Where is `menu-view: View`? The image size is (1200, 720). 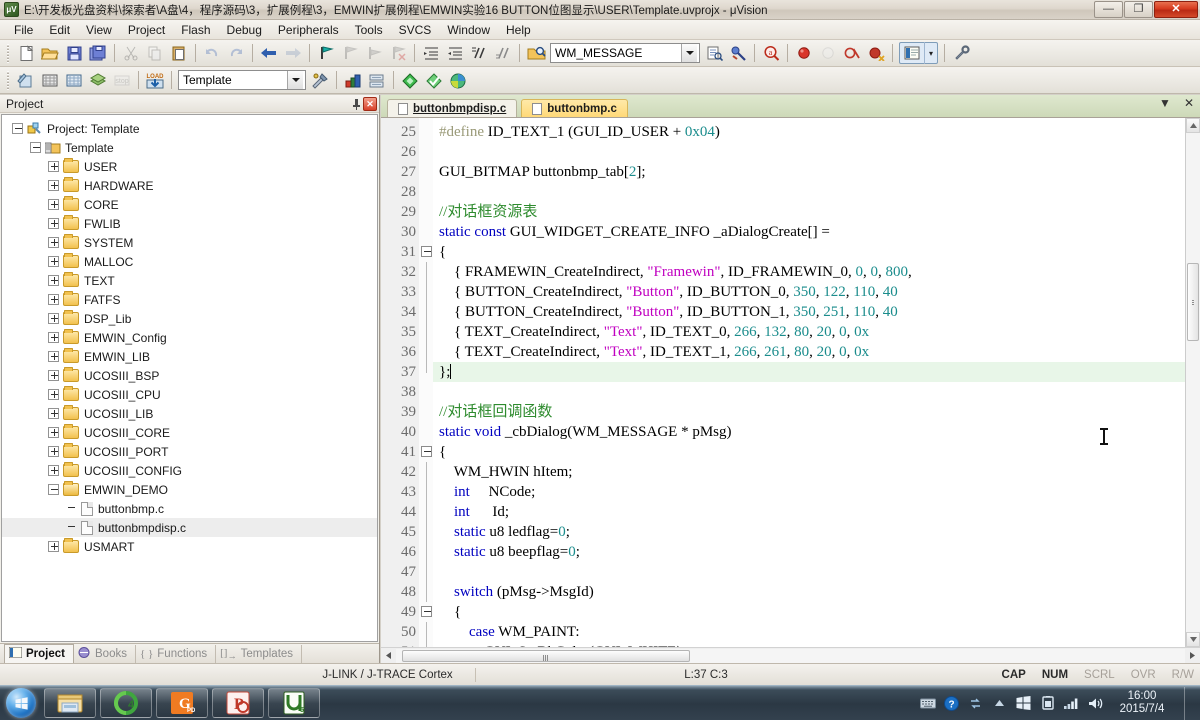 menu-view: View is located at coordinates (99, 30).